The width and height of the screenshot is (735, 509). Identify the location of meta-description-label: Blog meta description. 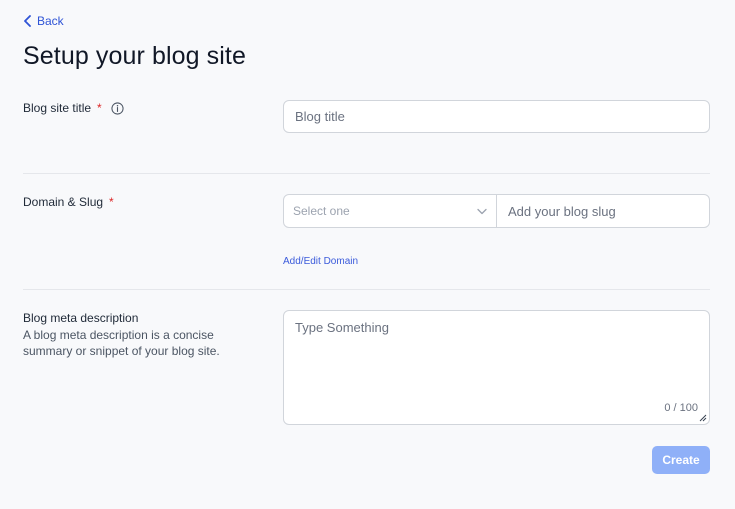
(81, 318).